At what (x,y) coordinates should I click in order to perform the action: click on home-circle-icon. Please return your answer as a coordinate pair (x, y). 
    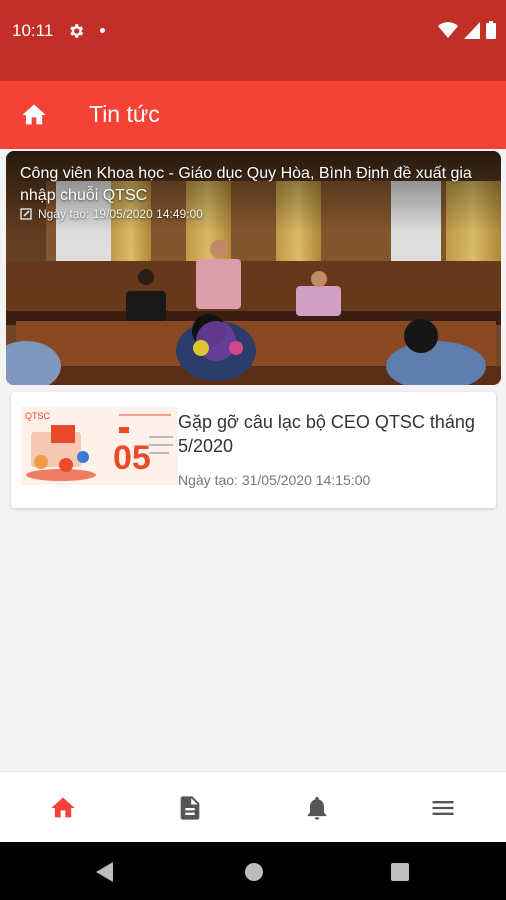
    Looking at the image, I should click on (254, 872).